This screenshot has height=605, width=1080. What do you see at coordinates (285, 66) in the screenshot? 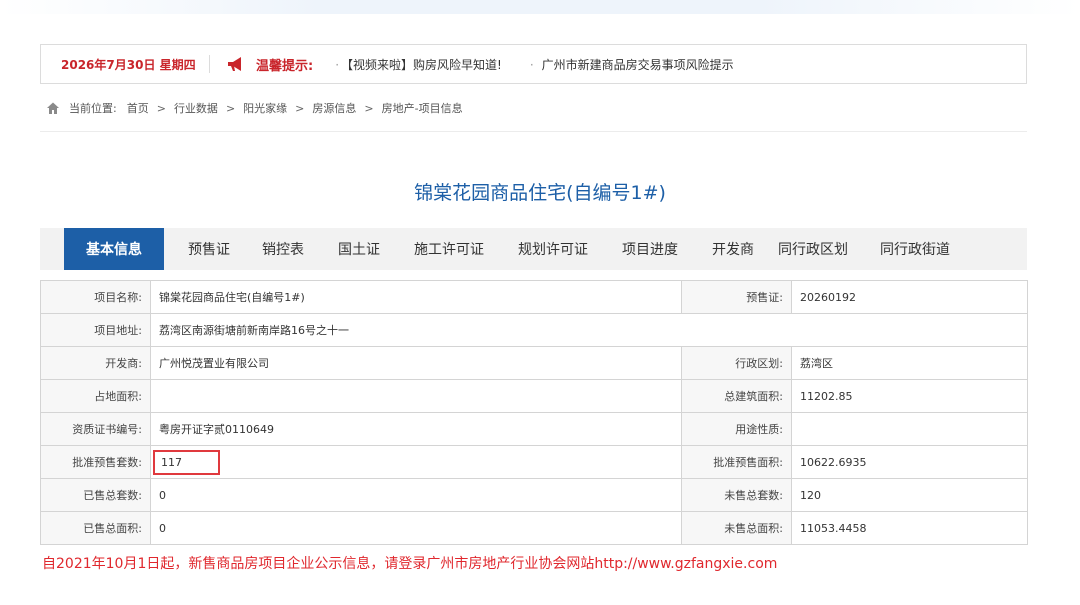
I see `notice-label: 温馨提示:` at bounding box center [285, 66].